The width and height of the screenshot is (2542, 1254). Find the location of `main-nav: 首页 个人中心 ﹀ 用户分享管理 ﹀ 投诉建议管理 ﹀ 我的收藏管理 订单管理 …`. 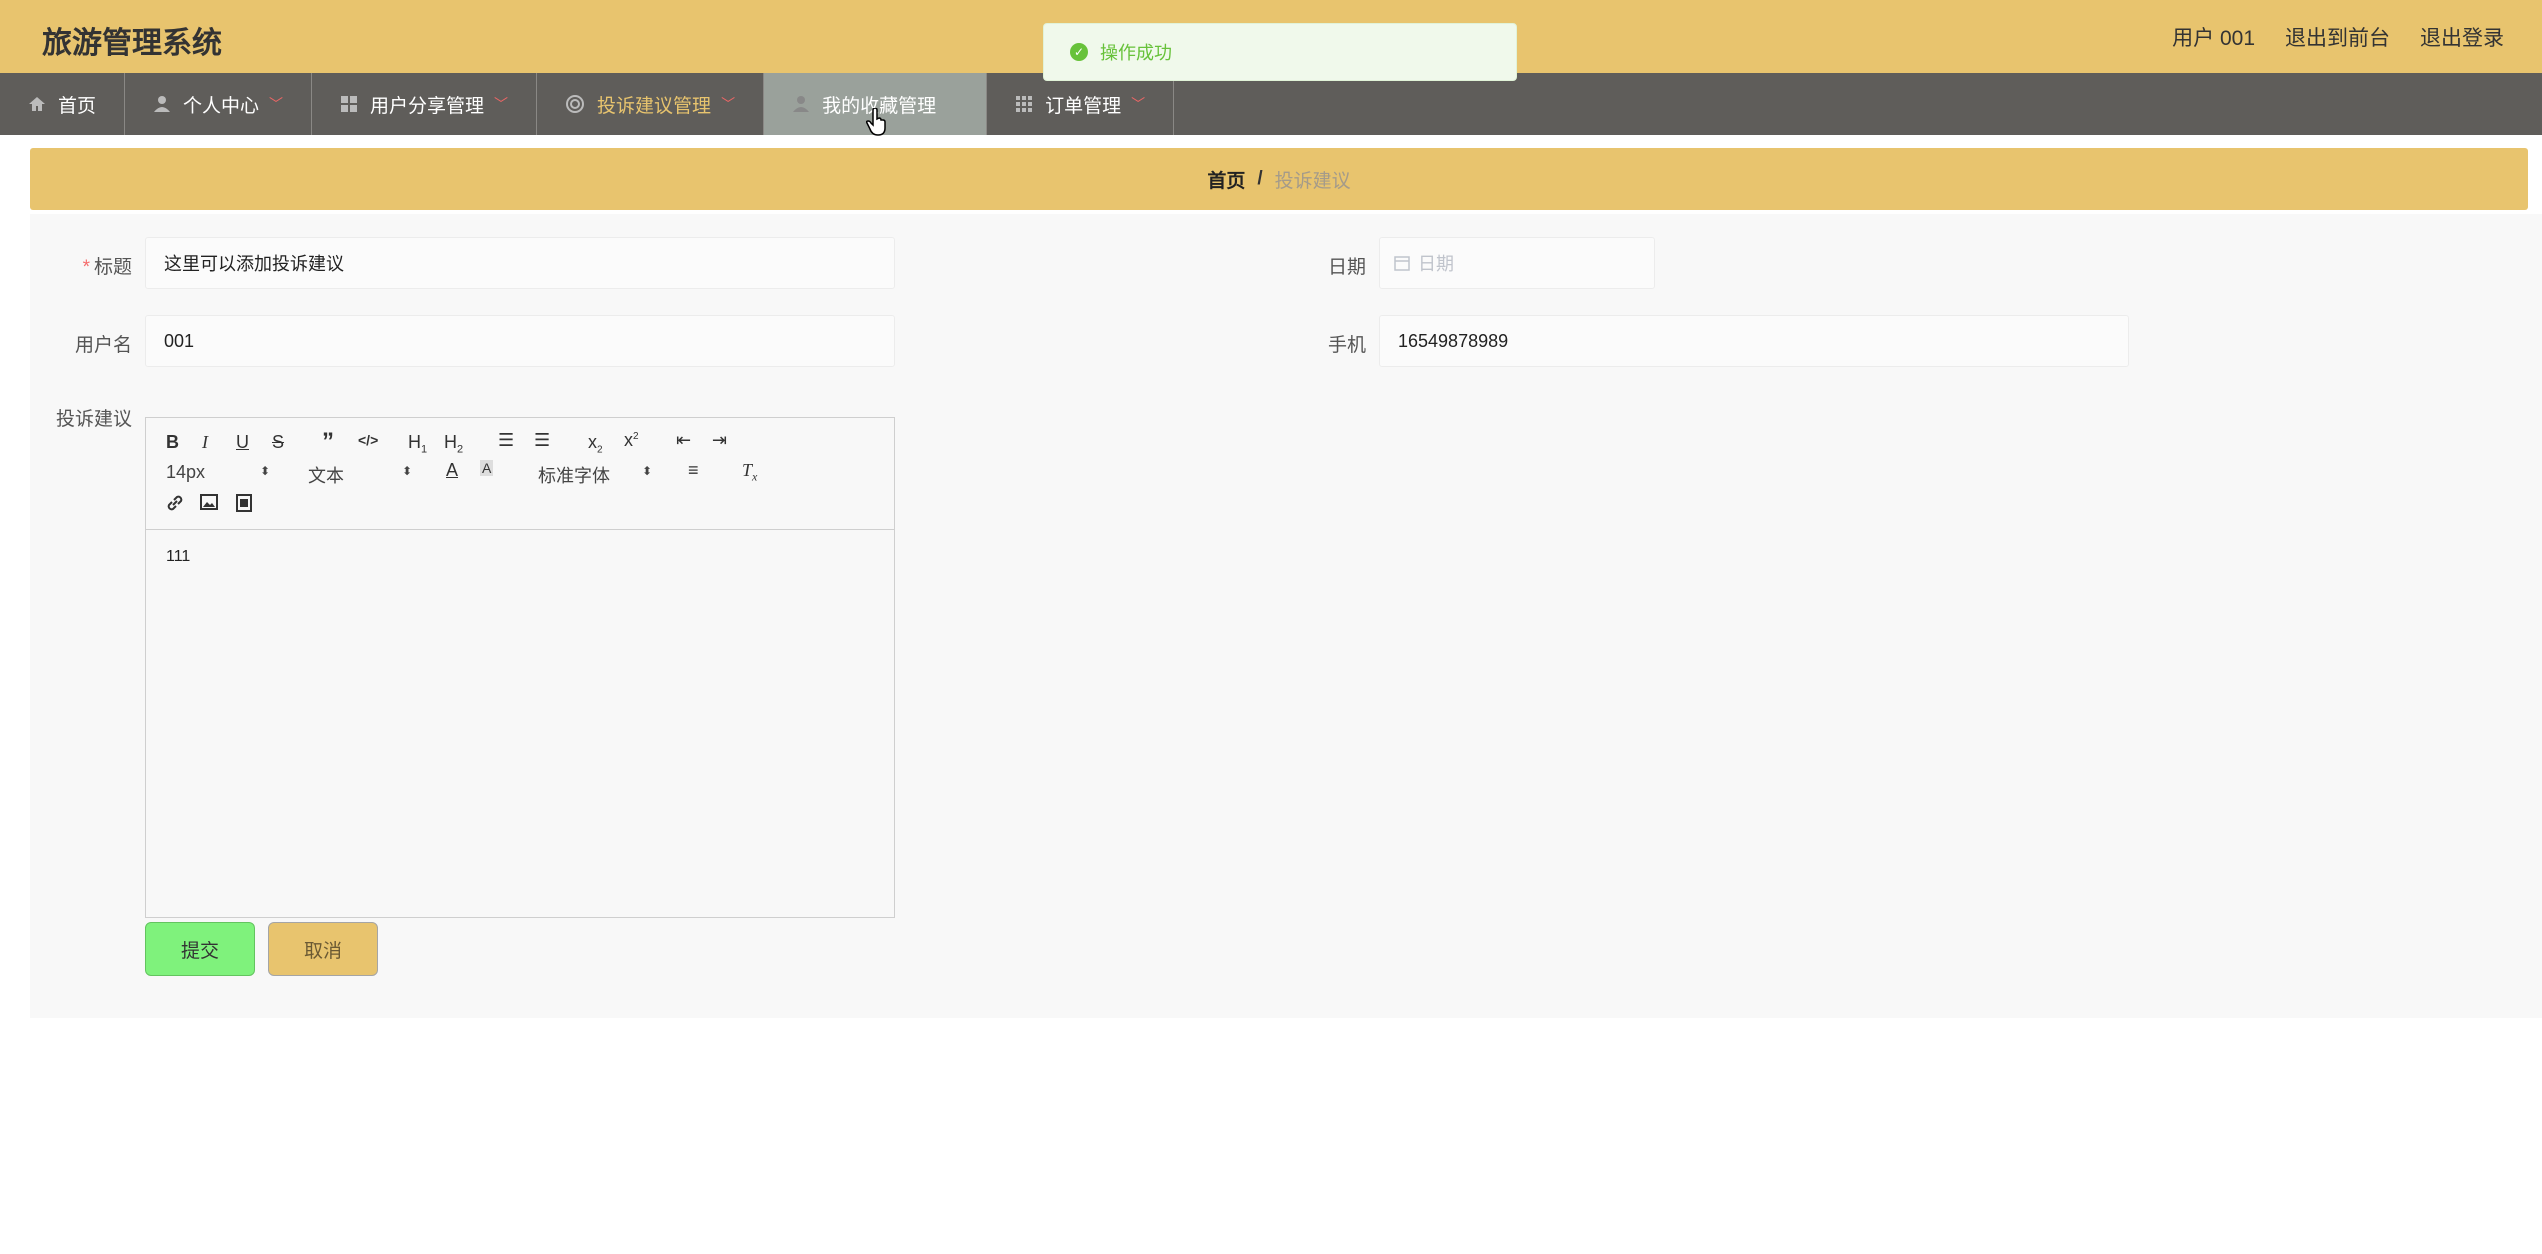

main-nav: 首页 个人中心 ﹀ 用户分享管理 ﹀ 投诉建议管理 ﹀ 我的收藏管理 订单管理 … is located at coordinates (1271, 104).